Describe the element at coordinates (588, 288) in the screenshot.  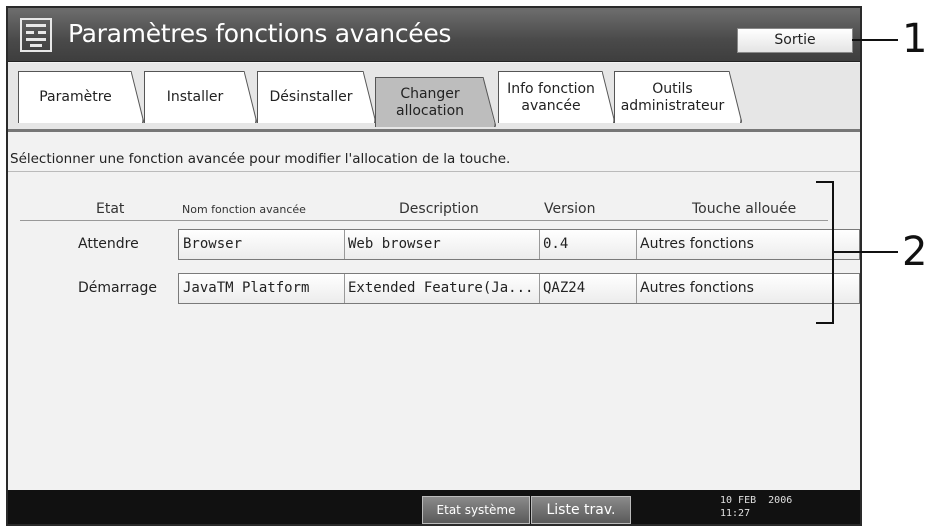
I see `cell-version: QAZ24` at that location.